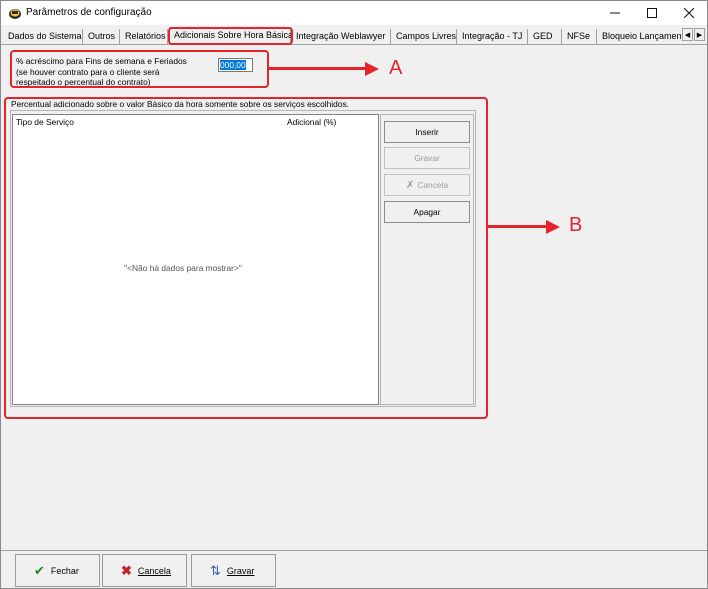  I want to click on window-title: Parâmetros de configuração, so click(89, 12).